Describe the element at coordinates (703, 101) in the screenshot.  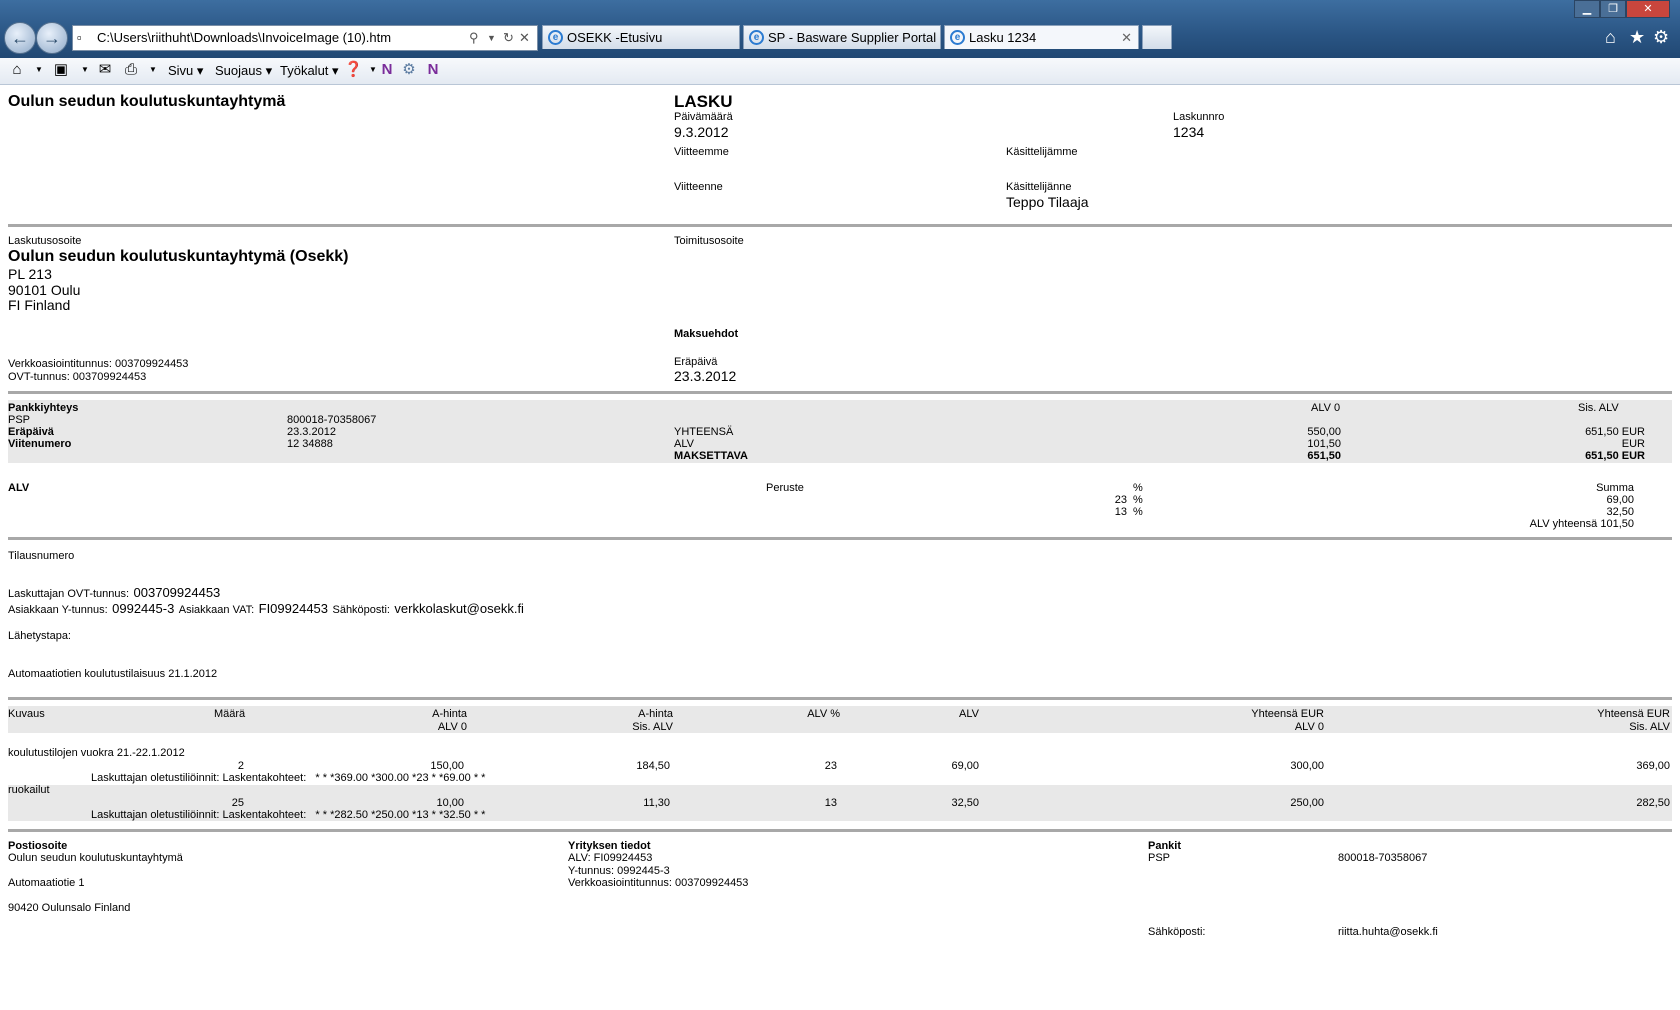
I see `document-title: LASKU` at that location.